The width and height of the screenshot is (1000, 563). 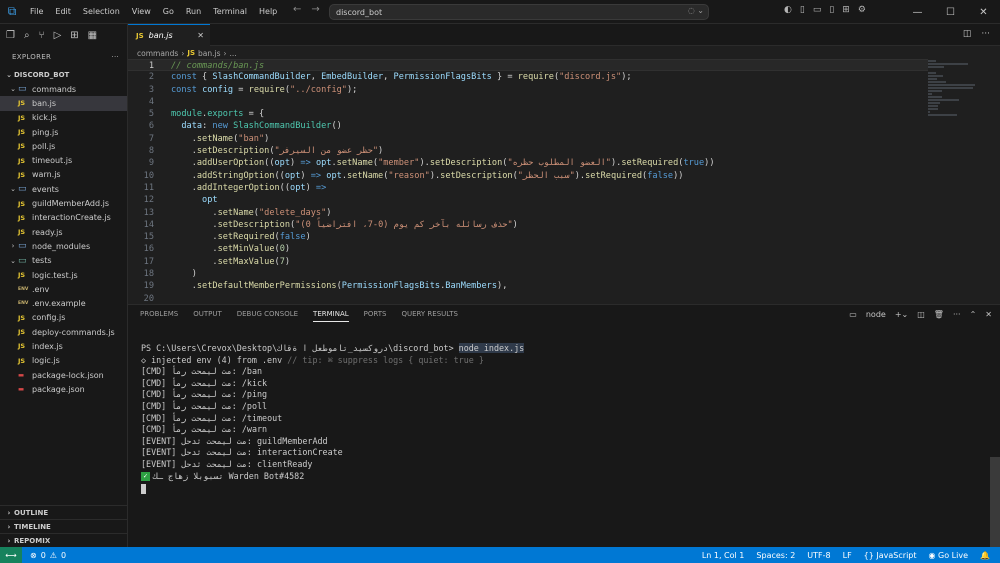 I want to click on tab-terminal: TERMINAL, so click(x=331, y=316).